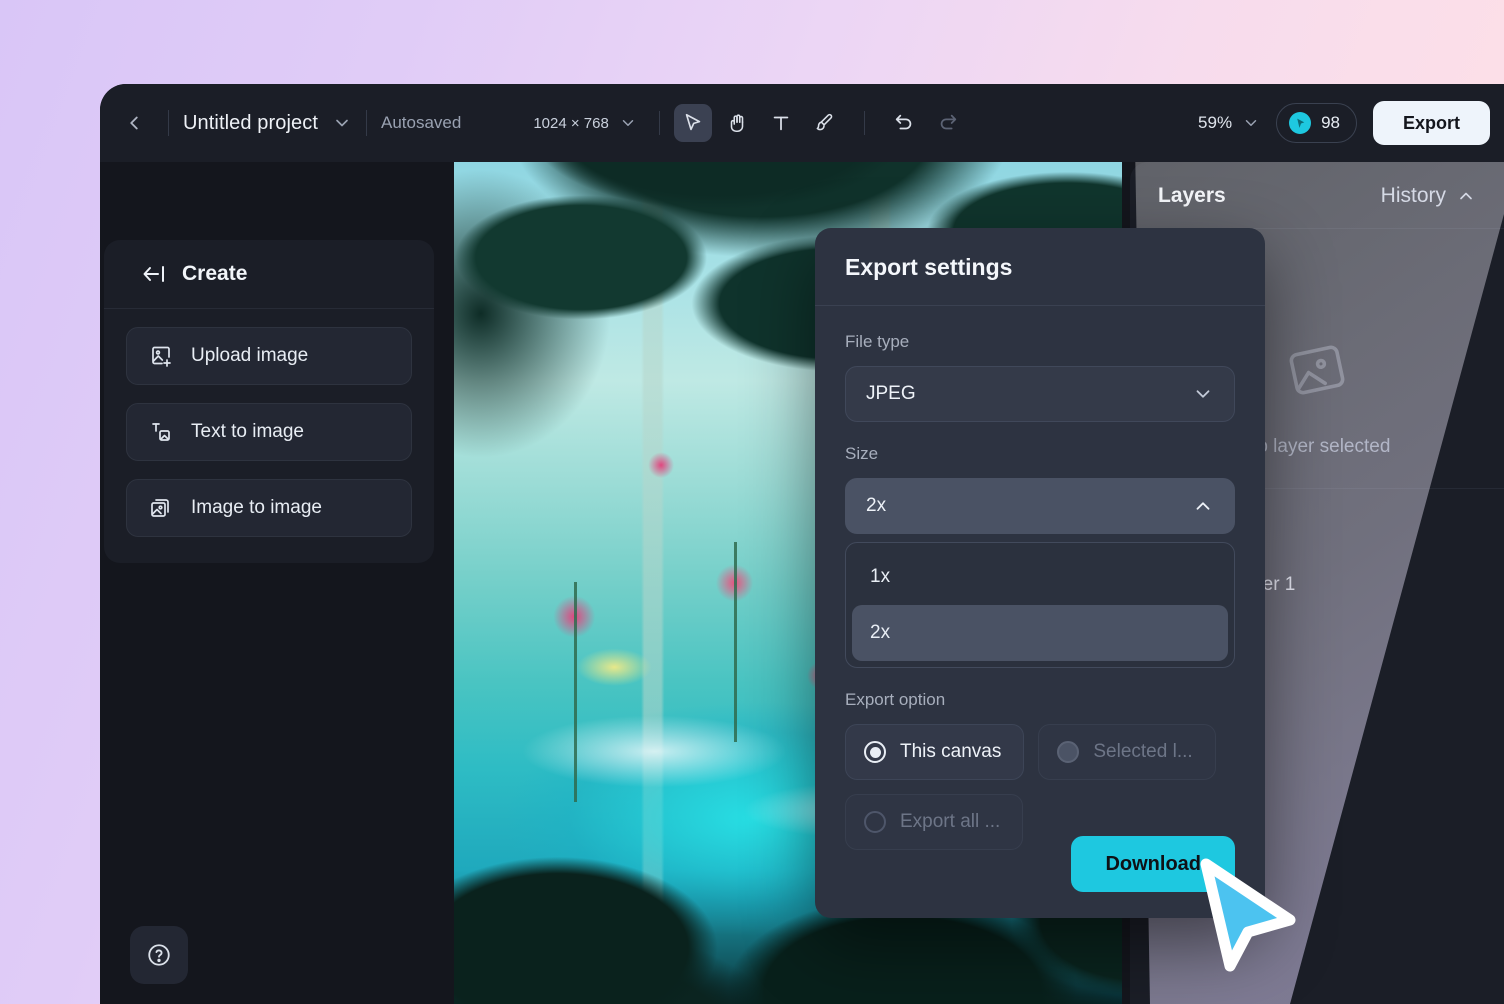  What do you see at coordinates (895, 699) in the screenshot?
I see `export-option-label: Export option` at bounding box center [895, 699].